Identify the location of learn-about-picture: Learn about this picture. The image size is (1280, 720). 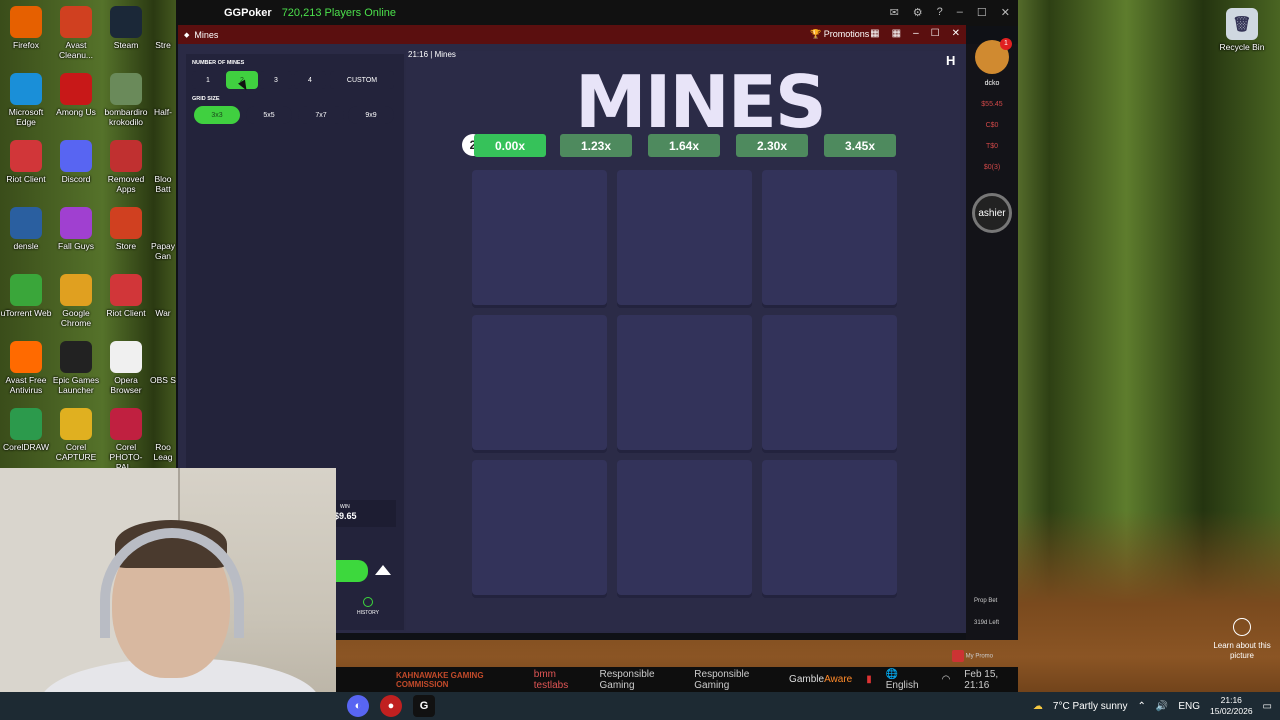
(1242, 639).